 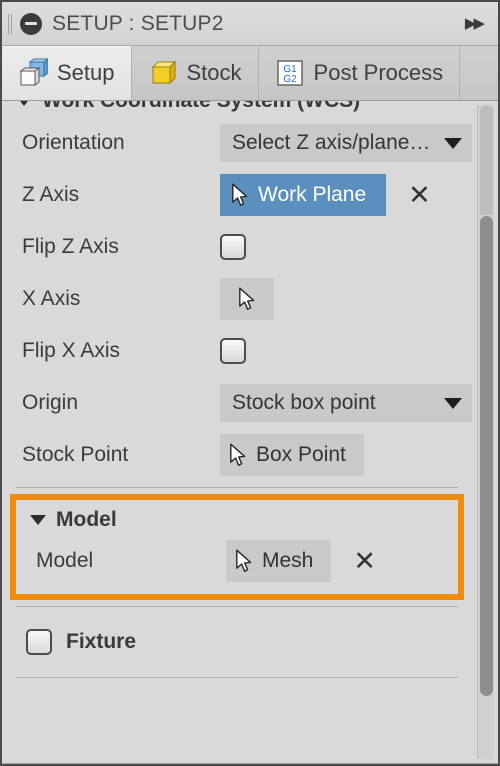 What do you see at coordinates (33, 72) in the screenshot?
I see `setup-cube-icon` at bounding box center [33, 72].